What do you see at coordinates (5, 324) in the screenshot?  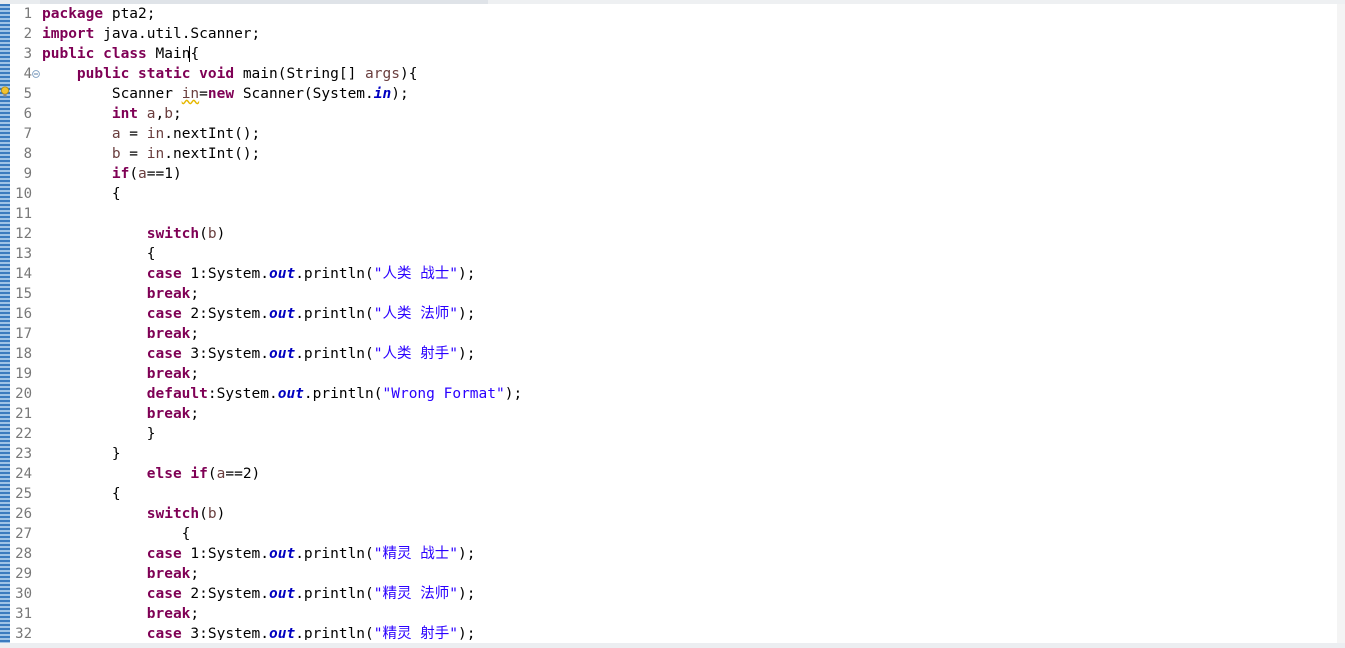 I see `annotation-ruler` at bounding box center [5, 324].